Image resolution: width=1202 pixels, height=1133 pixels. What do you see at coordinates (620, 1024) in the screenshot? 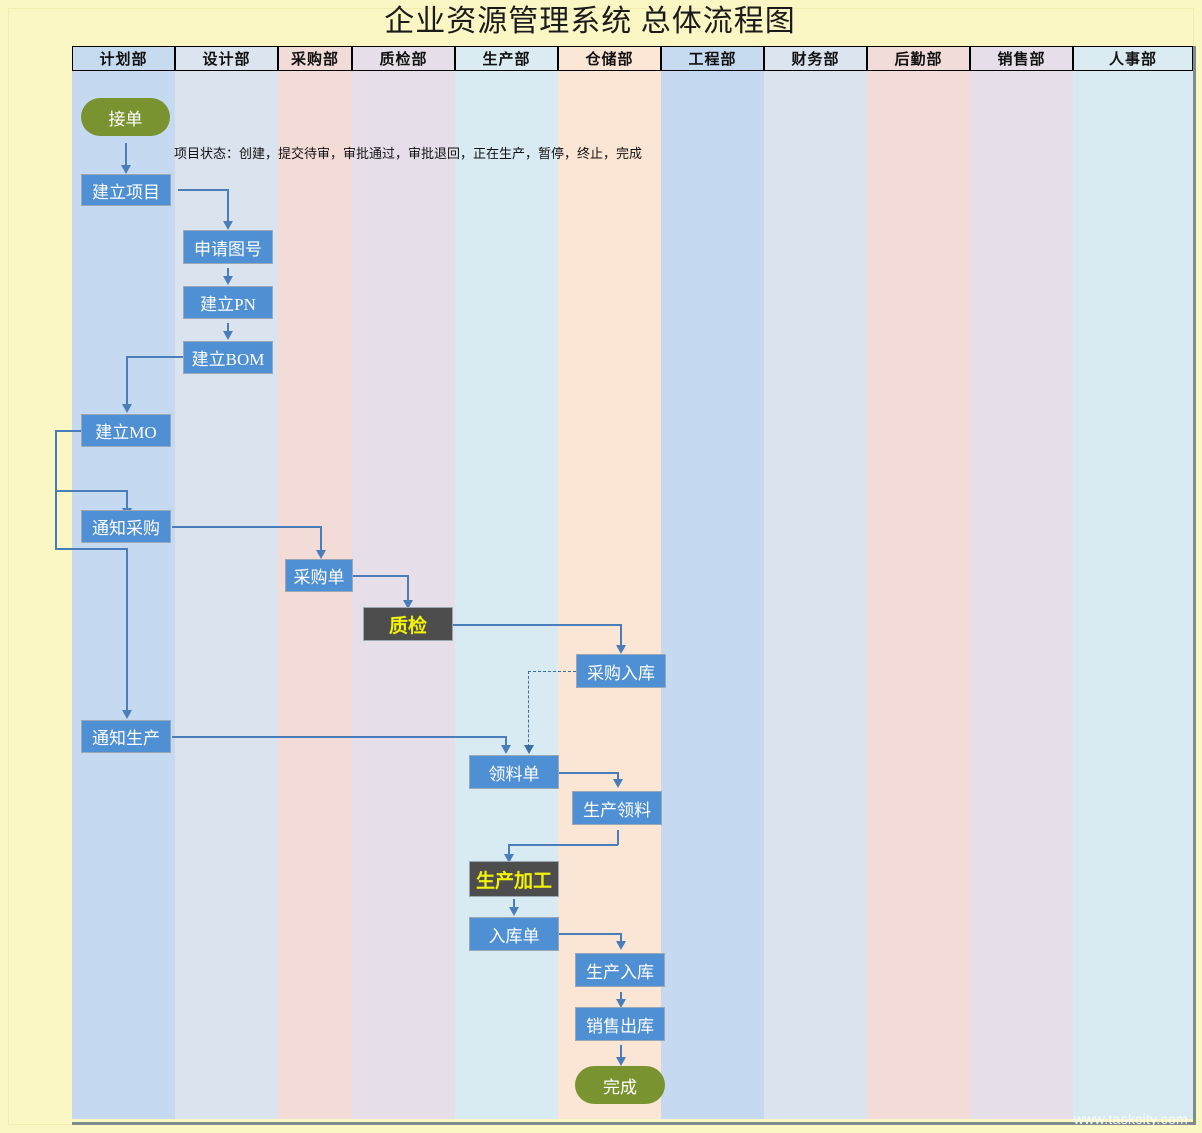
I see `node-xiaoshouchuku: 销售出库` at bounding box center [620, 1024].